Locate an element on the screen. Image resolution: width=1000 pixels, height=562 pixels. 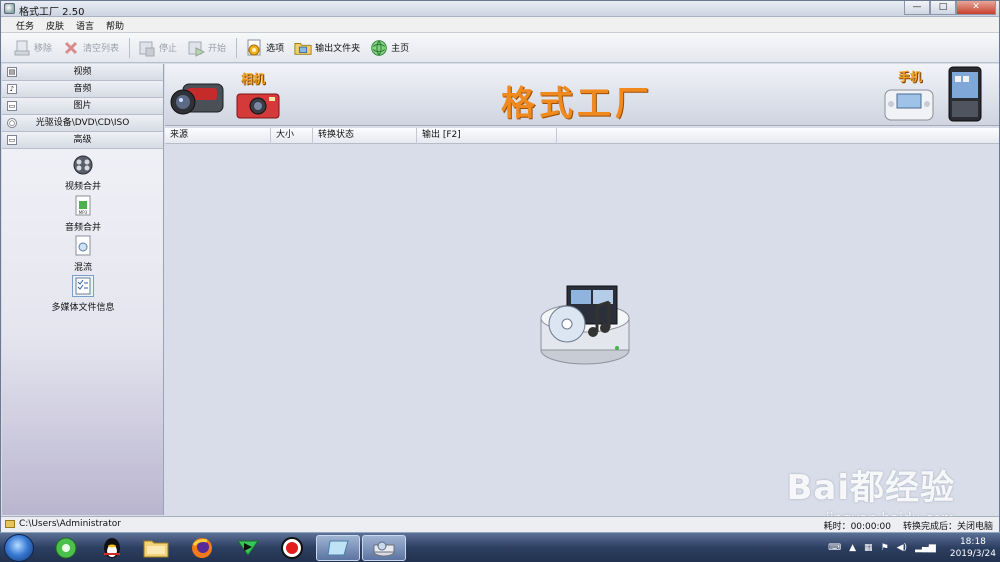
taskbar-app-browser is located at coordinates (66, 548).